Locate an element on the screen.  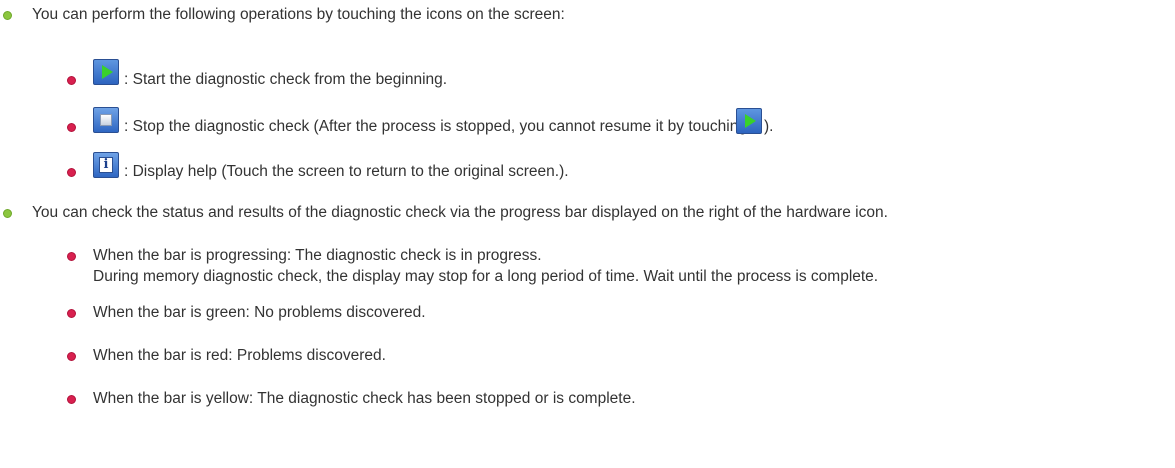
stop-icon is located at coordinates (106, 120).